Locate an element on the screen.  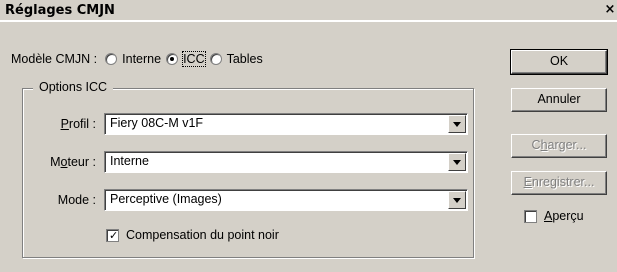
radio-selected-dot is located at coordinates (172, 59).